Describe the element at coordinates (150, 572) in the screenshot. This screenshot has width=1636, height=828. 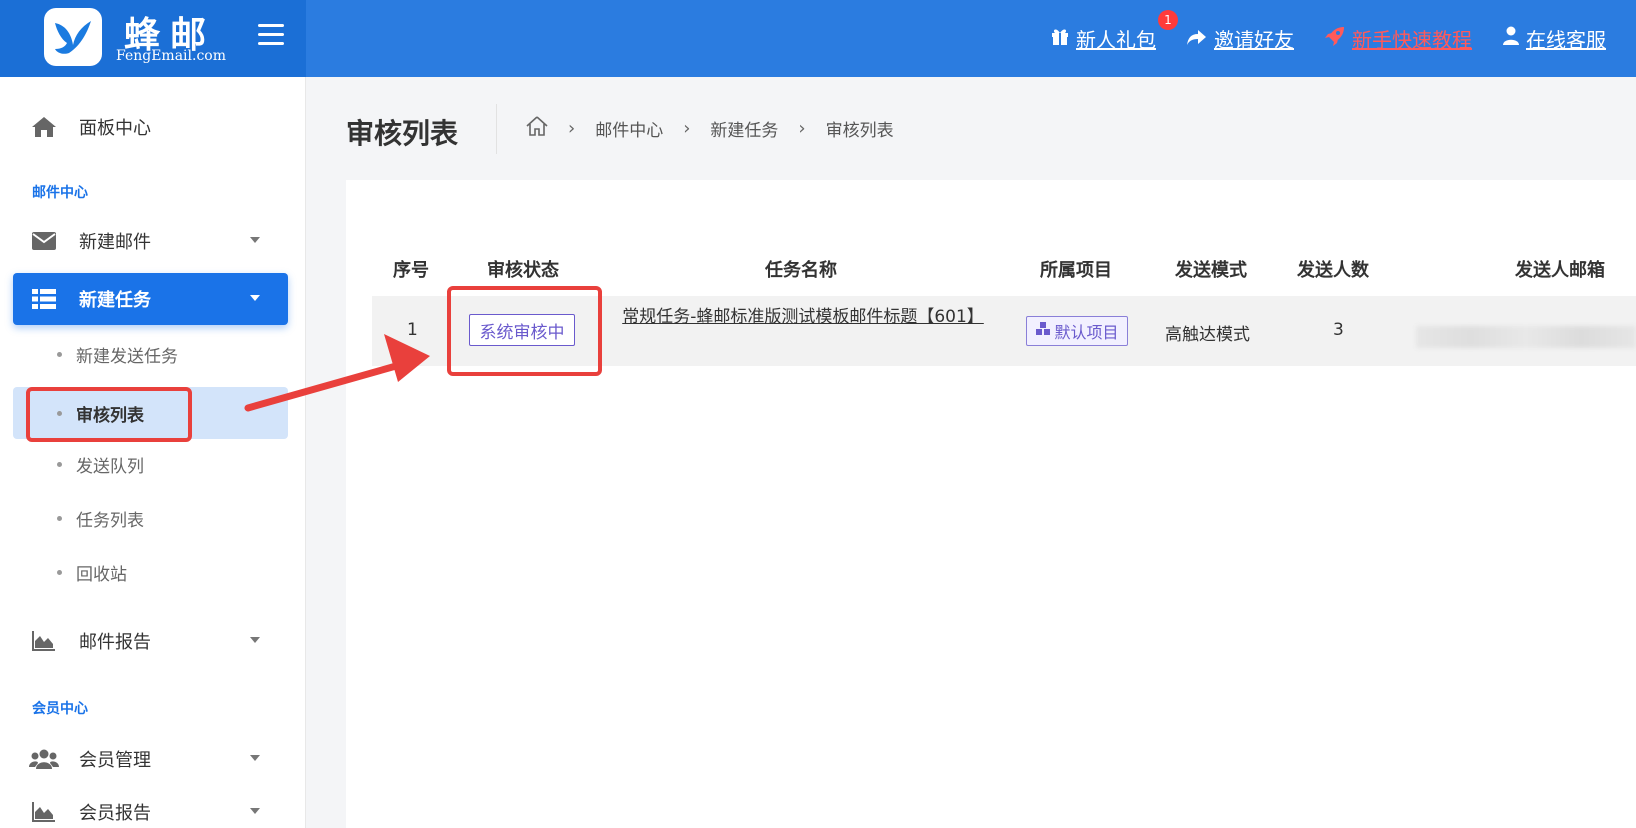
I see `sidebar-subitem-recycle-bin: 回收站` at that location.